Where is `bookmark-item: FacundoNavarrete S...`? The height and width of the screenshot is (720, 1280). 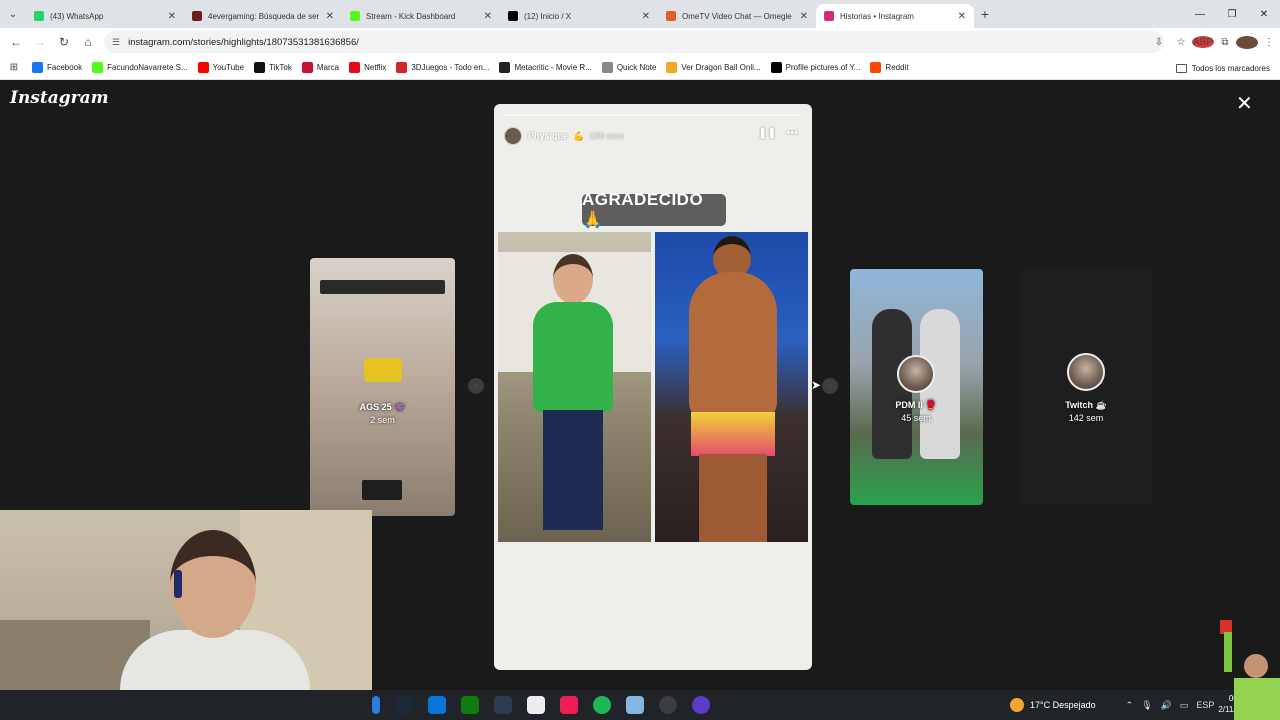
bookmark-item: FacundoNavarrete S... is located at coordinates (140, 67).